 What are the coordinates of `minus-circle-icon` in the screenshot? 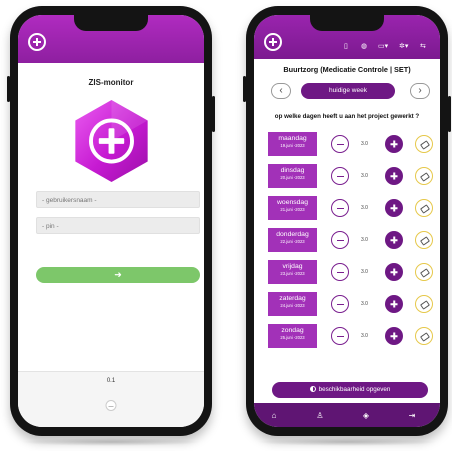 It's located at (111, 405).